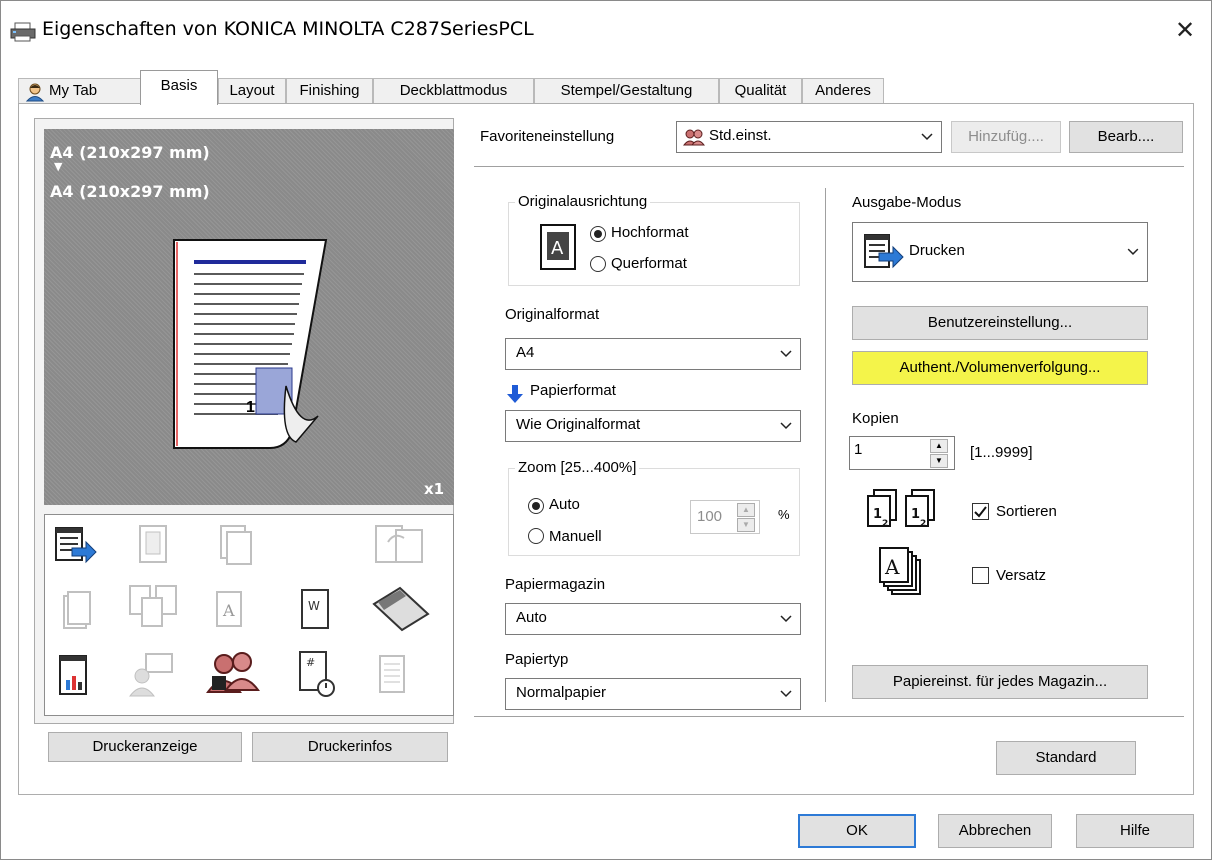 The height and width of the screenshot is (860, 1212). I want to click on copies-label: Kopien, so click(875, 418).